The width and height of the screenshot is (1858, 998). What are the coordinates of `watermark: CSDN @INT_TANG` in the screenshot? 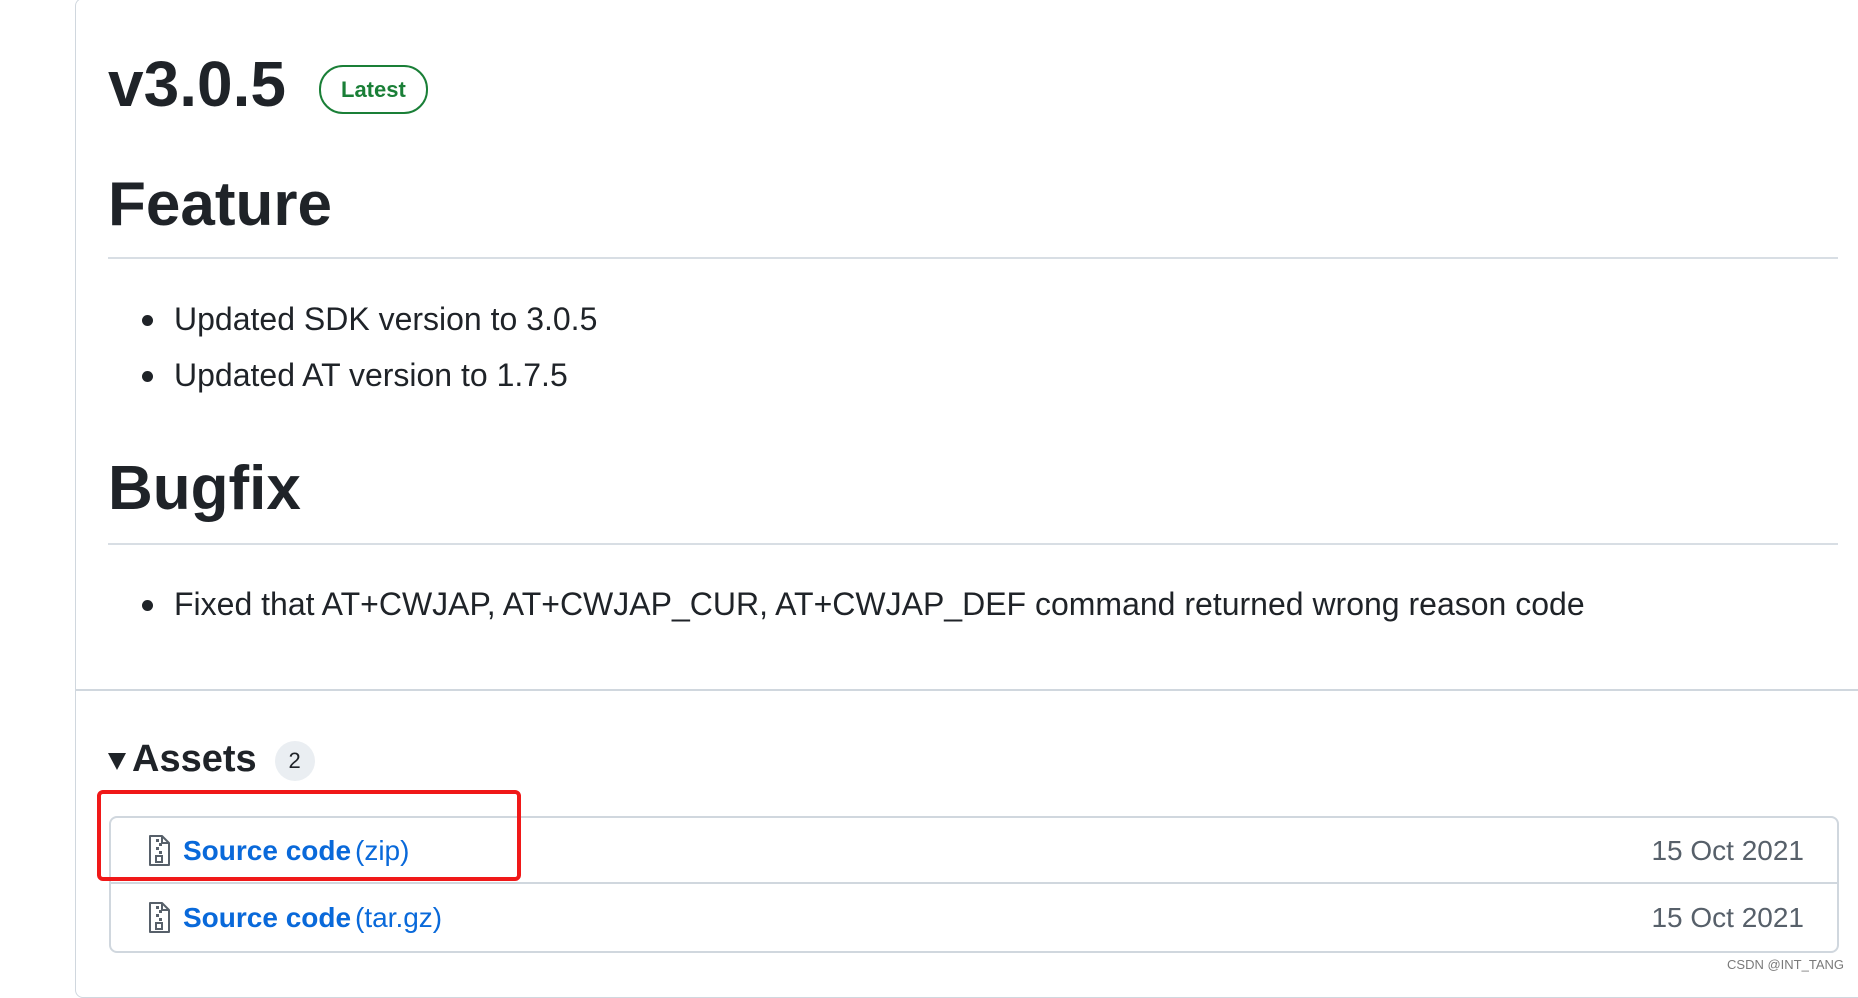 It's located at (1785, 964).